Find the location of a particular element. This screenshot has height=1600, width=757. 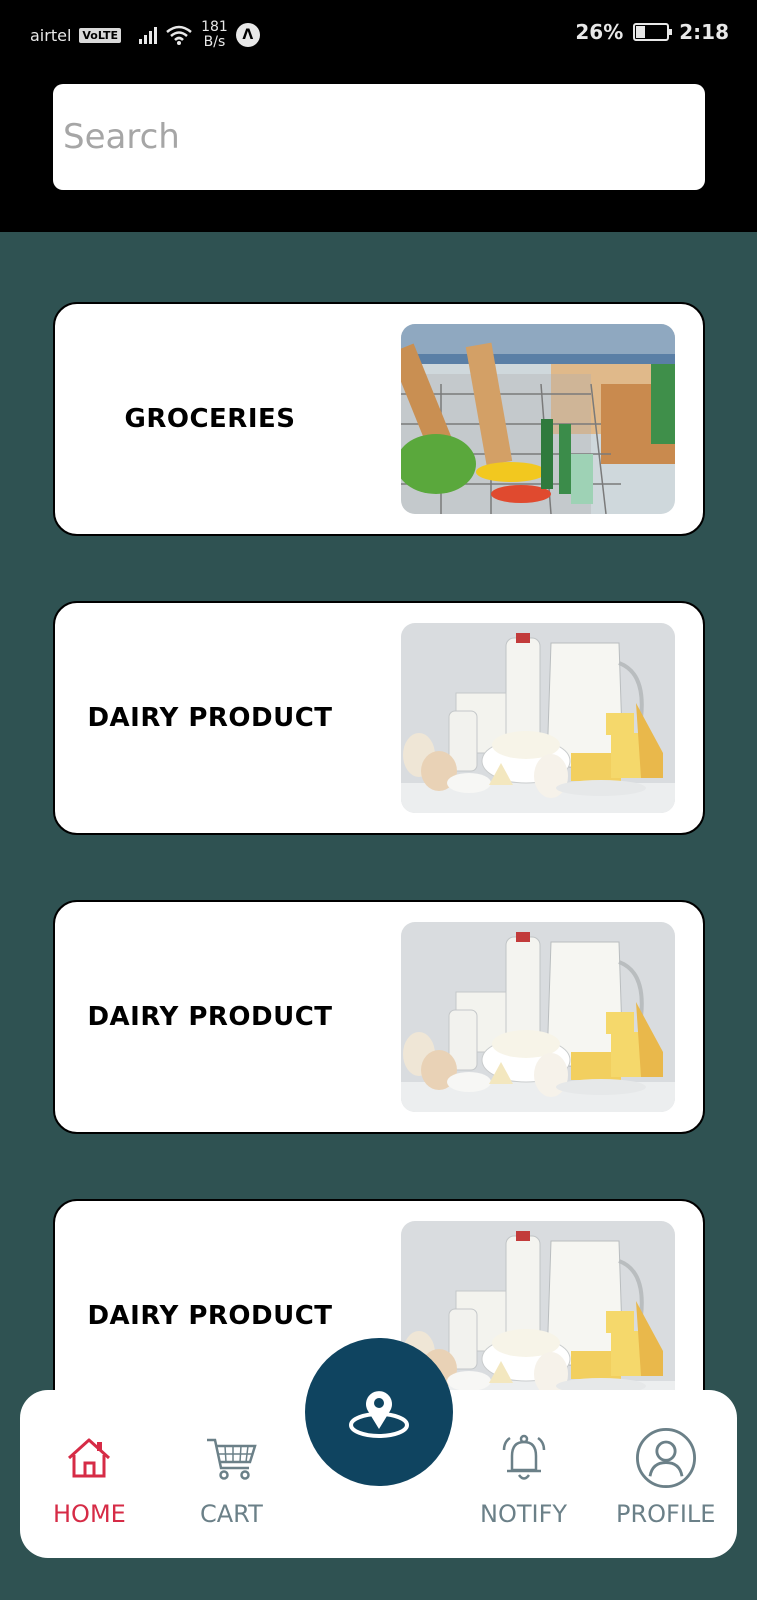

nav-cart: CART is located at coordinates (231, 1479).